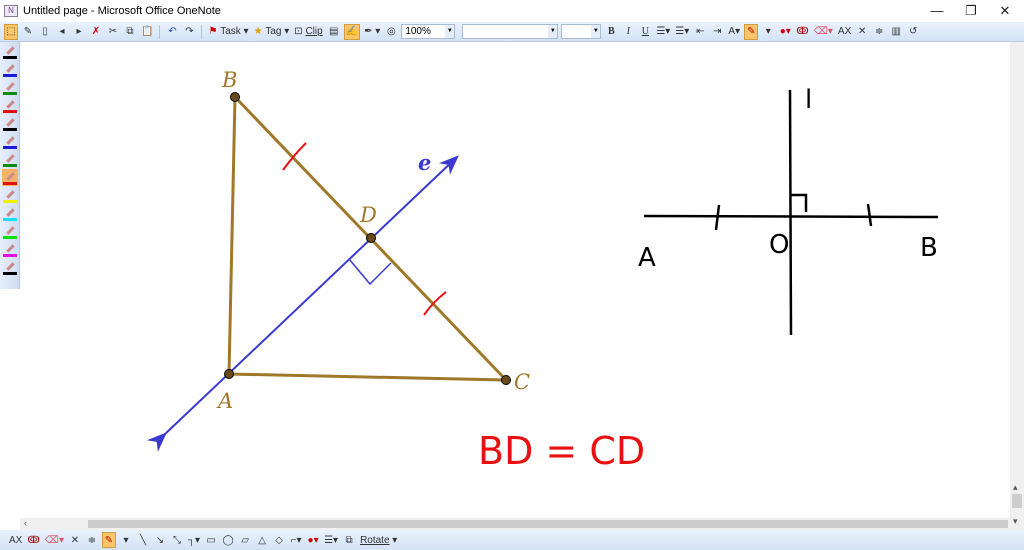 This screenshot has width=1024, height=550. Describe the element at coordinates (177, 540) in the screenshot. I see `double-arrow-tool-icon: ⤡` at that location.